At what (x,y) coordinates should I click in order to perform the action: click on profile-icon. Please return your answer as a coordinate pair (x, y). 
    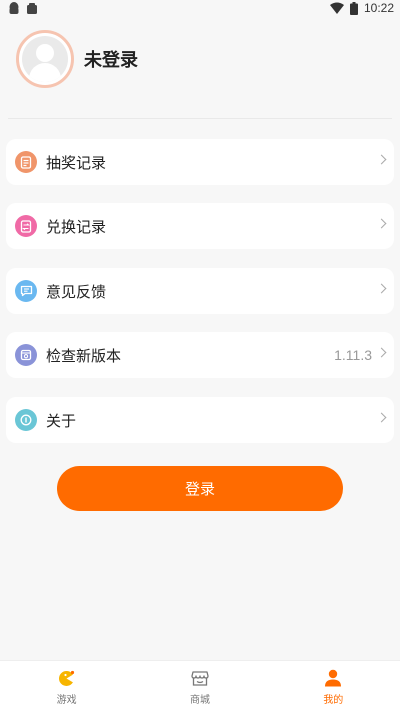
    Looking at the image, I should click on (333, 678).